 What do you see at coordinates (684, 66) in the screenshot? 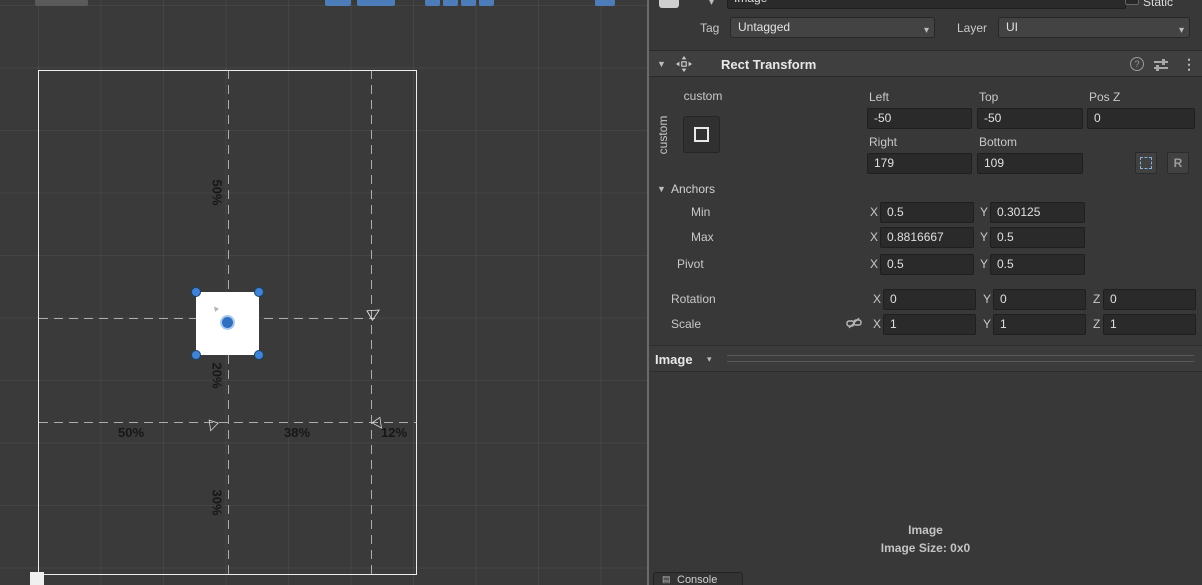
I see `rect-transform-icon` at bounding box center [684, 66].